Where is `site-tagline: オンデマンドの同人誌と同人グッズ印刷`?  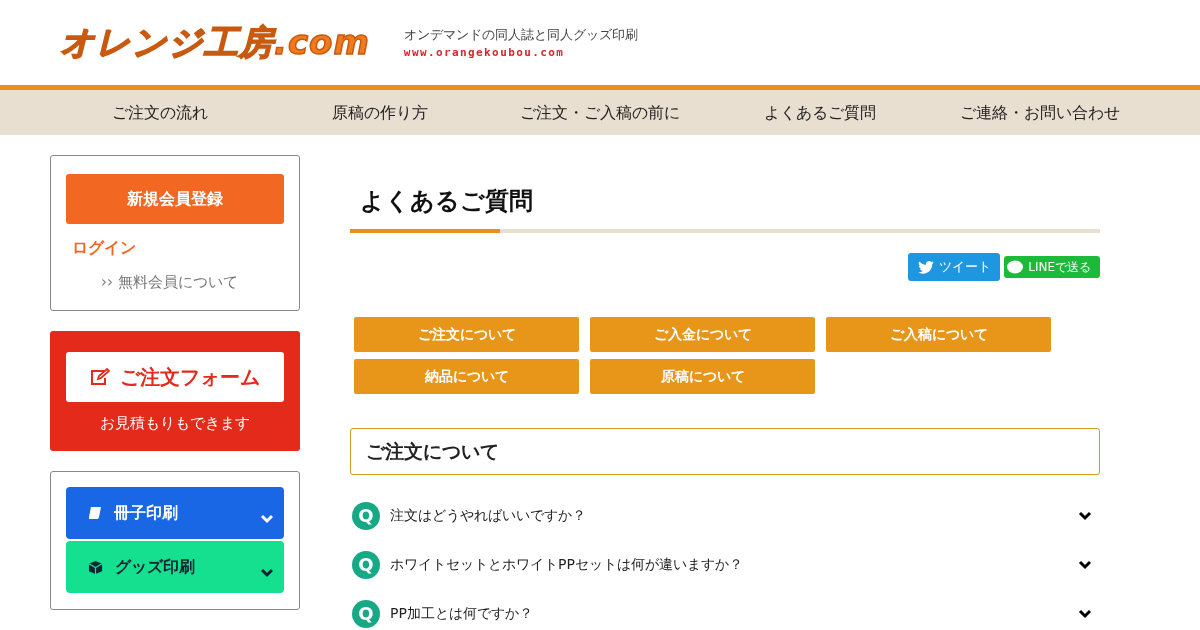 site-tagline: オンデマンドの同人誌と同人グッズ印刷 is located at coordinates (520, 35).